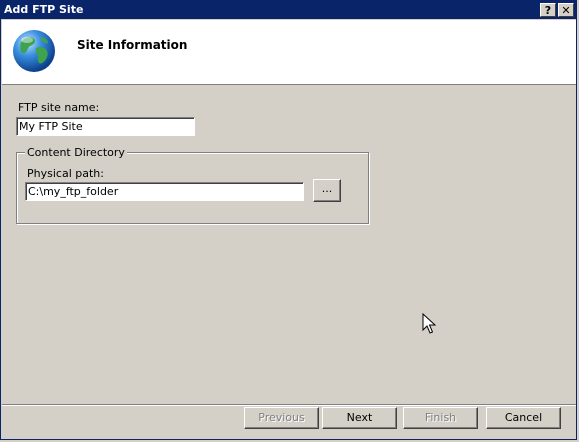  Describe the element at coordinates (44, 9) in the screenshot. I see `window-title: Add FTP Site` at that location.